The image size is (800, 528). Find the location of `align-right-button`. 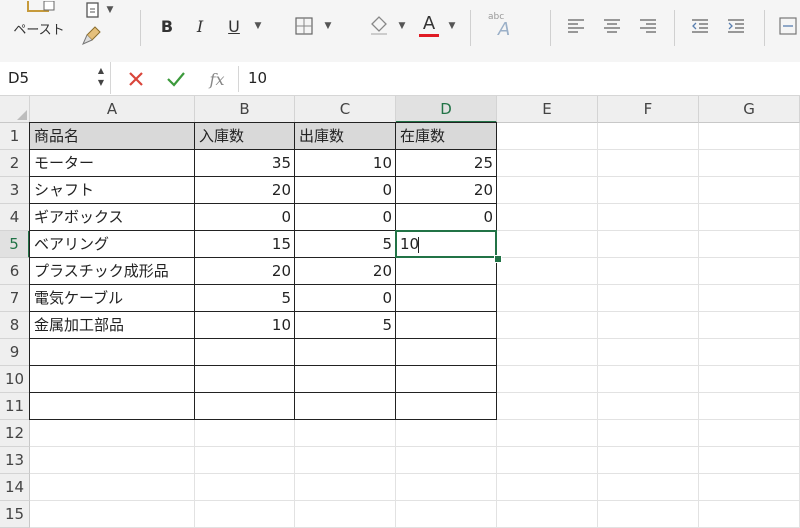

align-right-button is located at coordinates (648, 26).